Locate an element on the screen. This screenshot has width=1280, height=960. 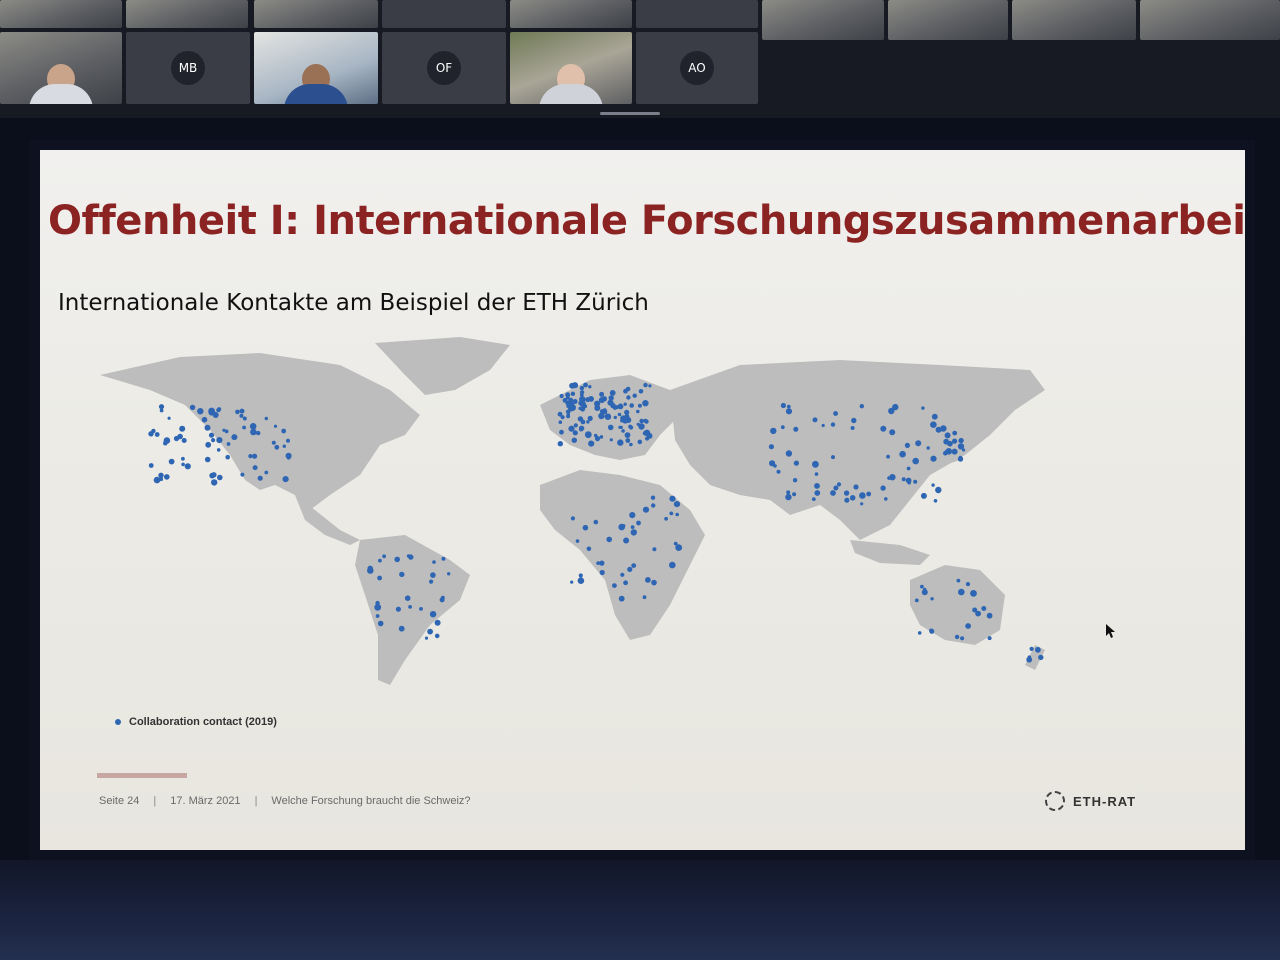
participant-avatar-tile: MB is located at coordinates (188, 68).